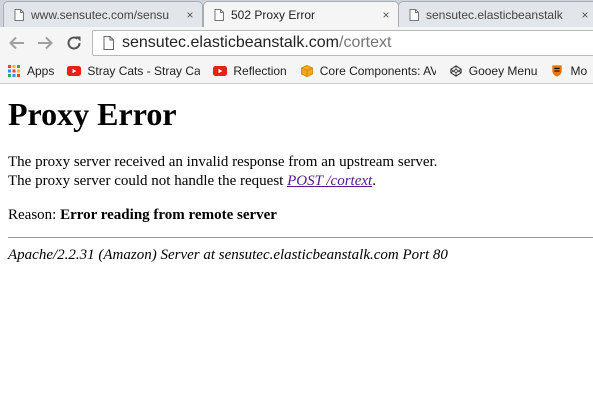 The image size is (593, 401). I want to click on reload-button, so click(74, 43).